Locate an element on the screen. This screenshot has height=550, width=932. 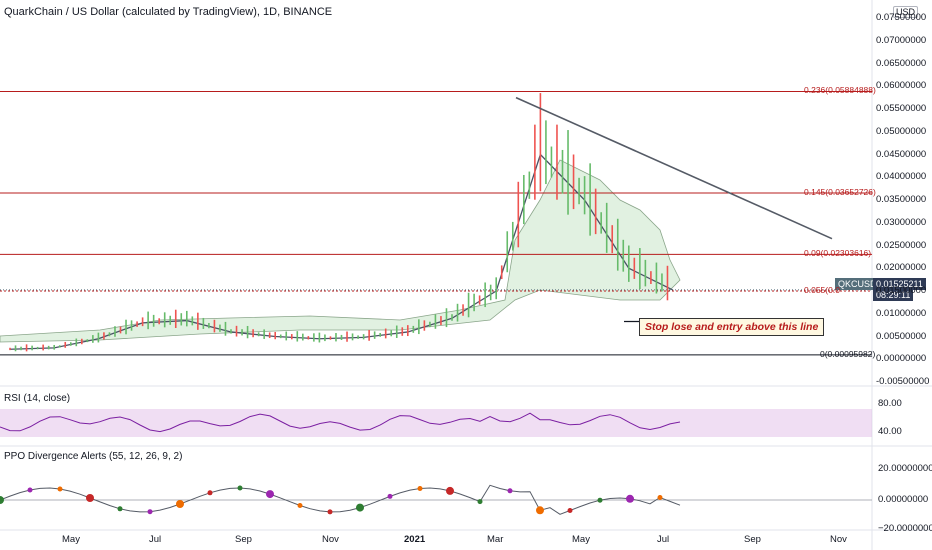
rsi-band is located at coordinates (436, 423).